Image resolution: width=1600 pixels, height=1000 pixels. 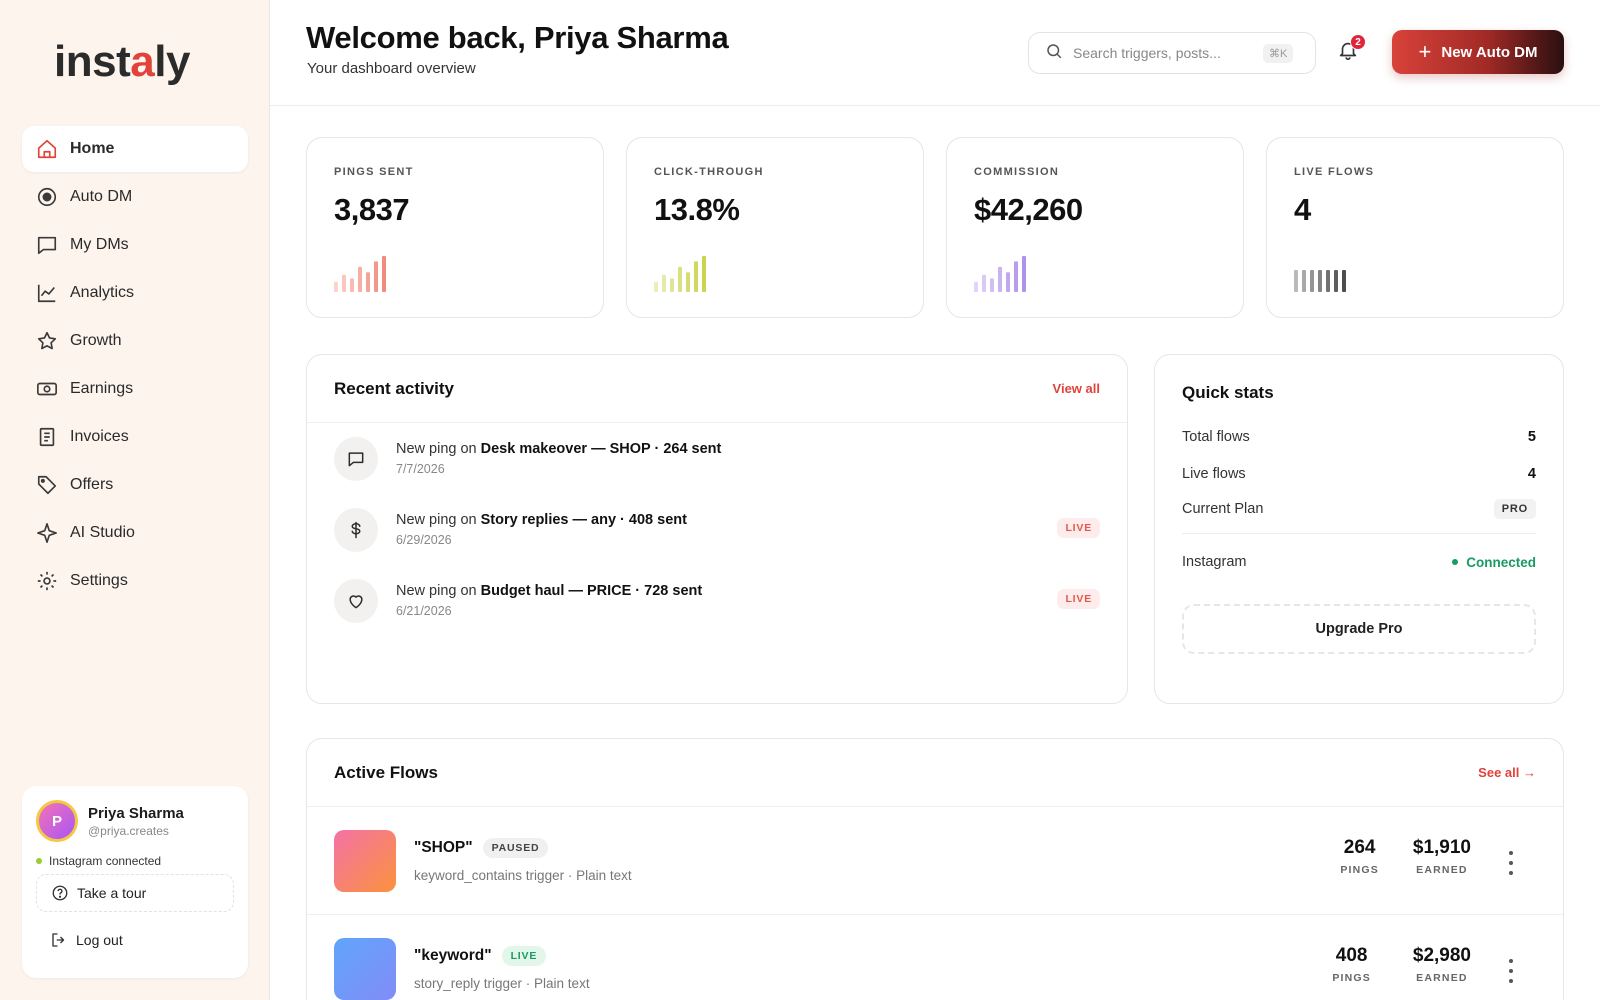 What do you see at coordinates (1415, 227) in the screenshot?
I see `stat-card-live-flows: LIVE FLOWS 4` at bounding box center [1415, 227].